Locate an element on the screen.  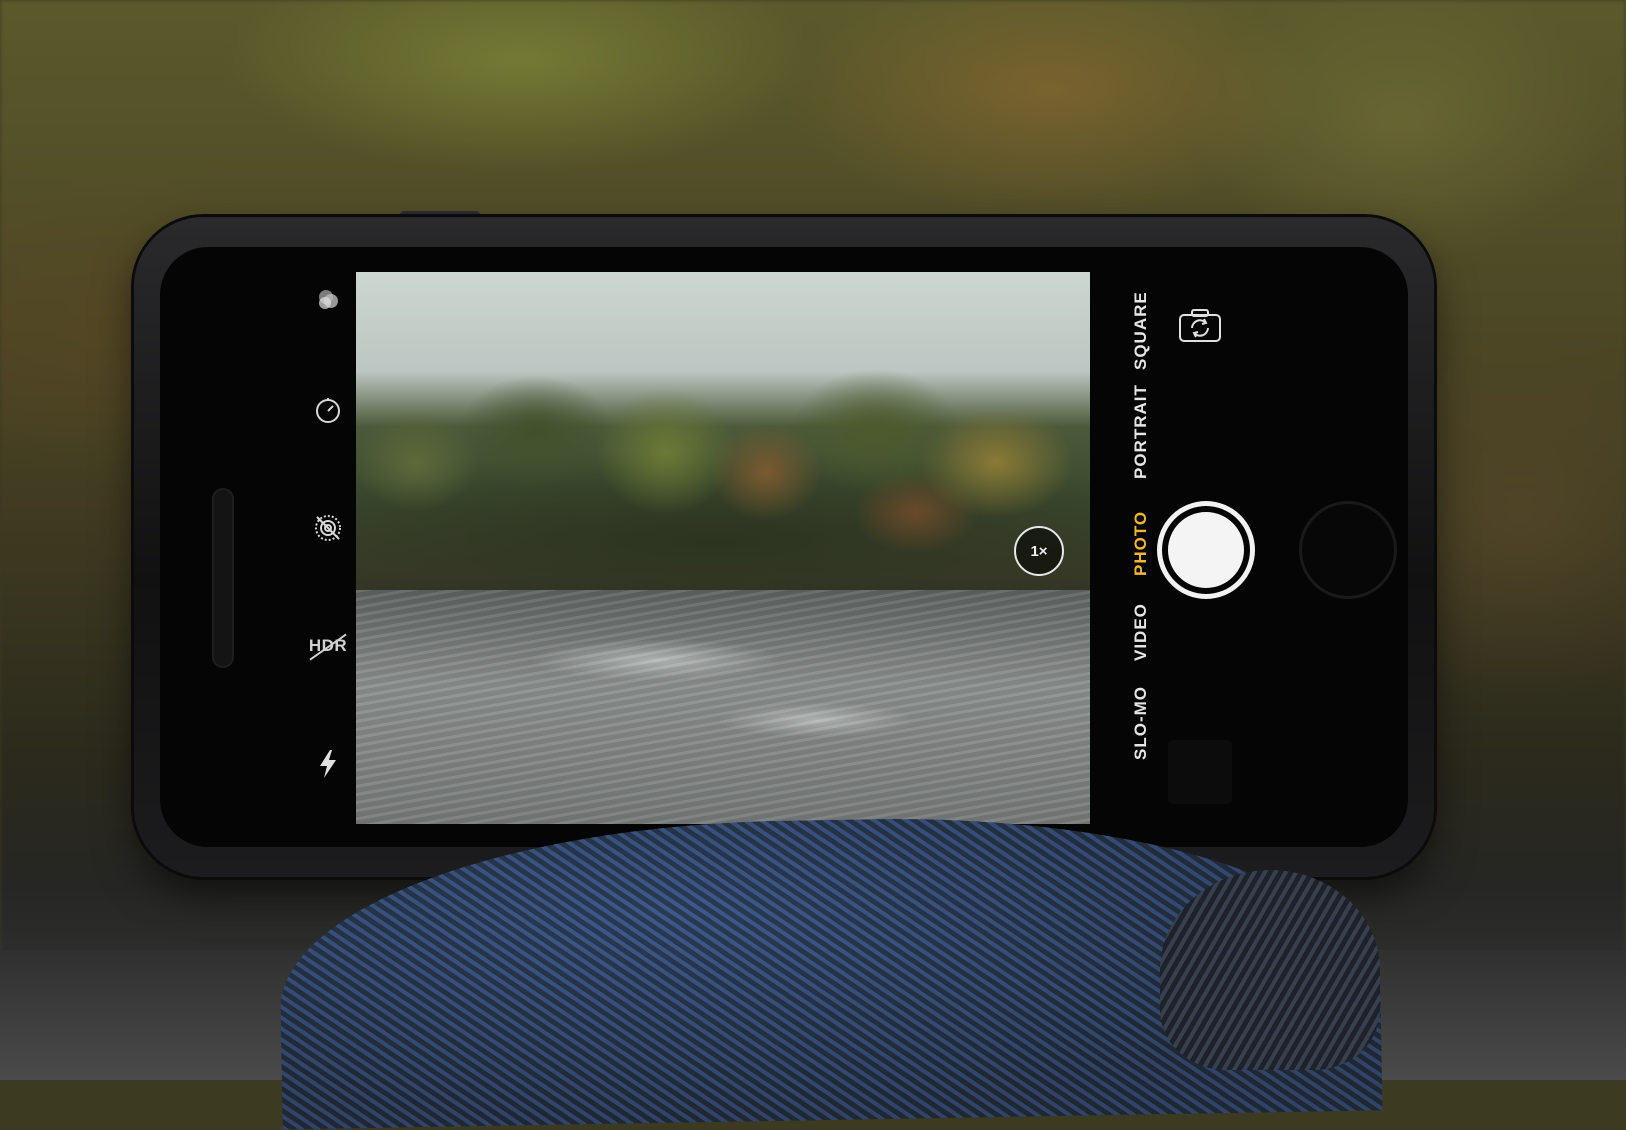
mode-video: VIDEO is located at coordinates (1141, 632).